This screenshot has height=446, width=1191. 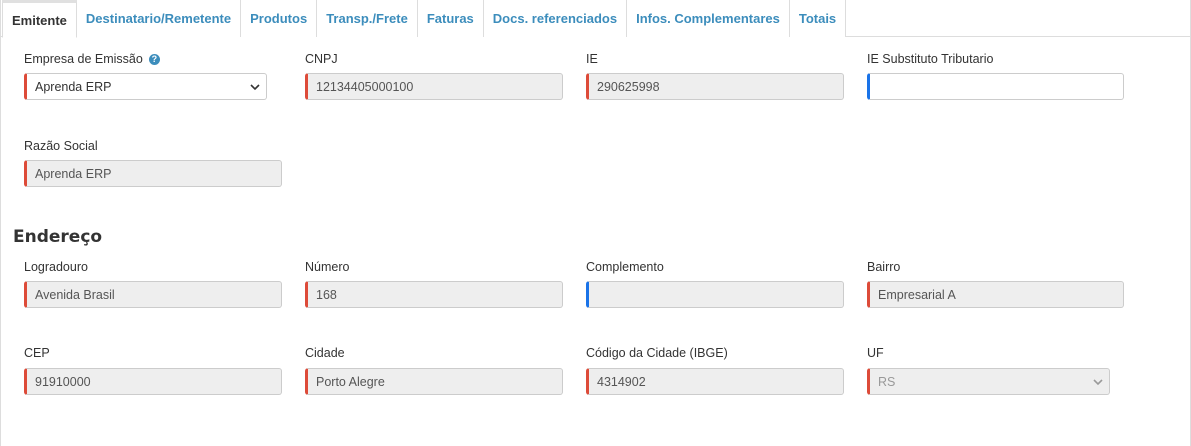 I want to click on numero-label: Número, so click(x=327, y=267).